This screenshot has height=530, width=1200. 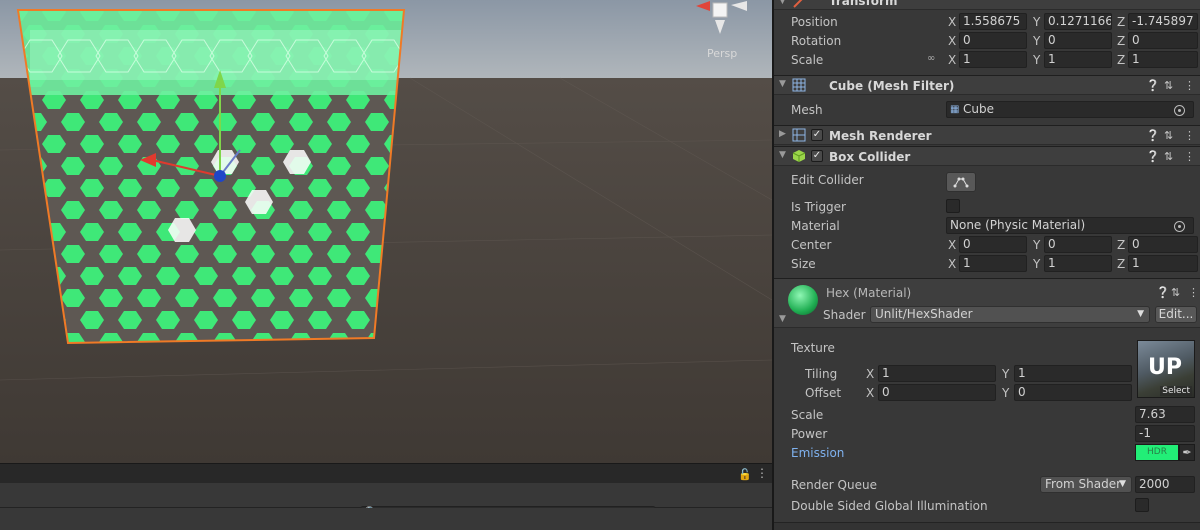 I want to click on is-trigger-checkbox, so click(x=953, y=206).